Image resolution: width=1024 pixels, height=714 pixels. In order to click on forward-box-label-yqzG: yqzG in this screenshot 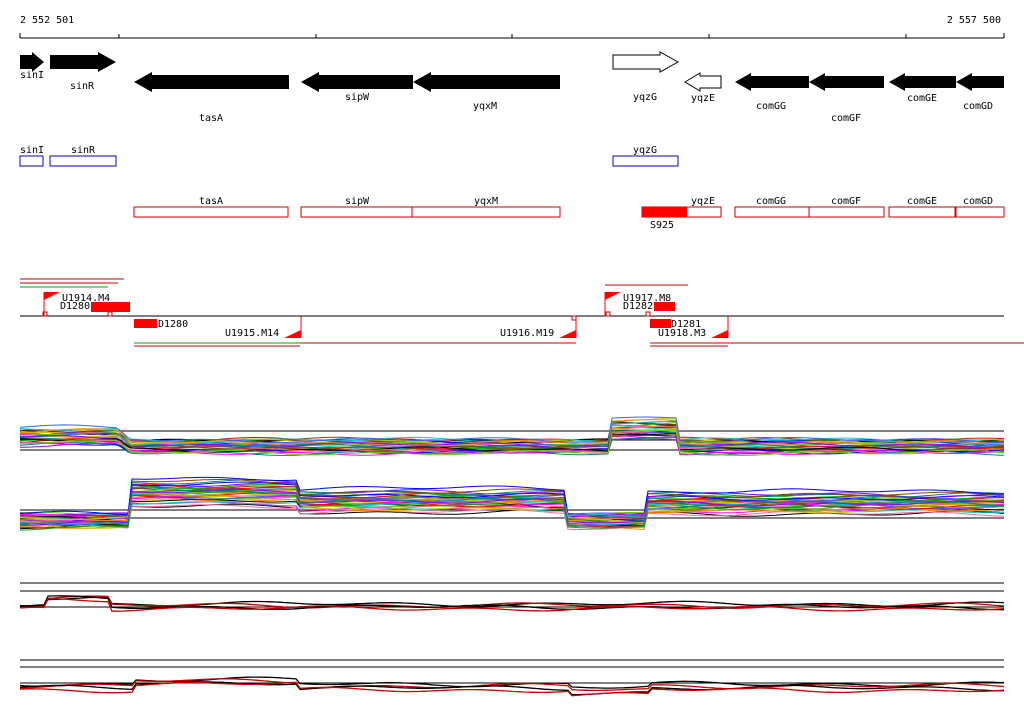, I will do `click(645, 150)`.